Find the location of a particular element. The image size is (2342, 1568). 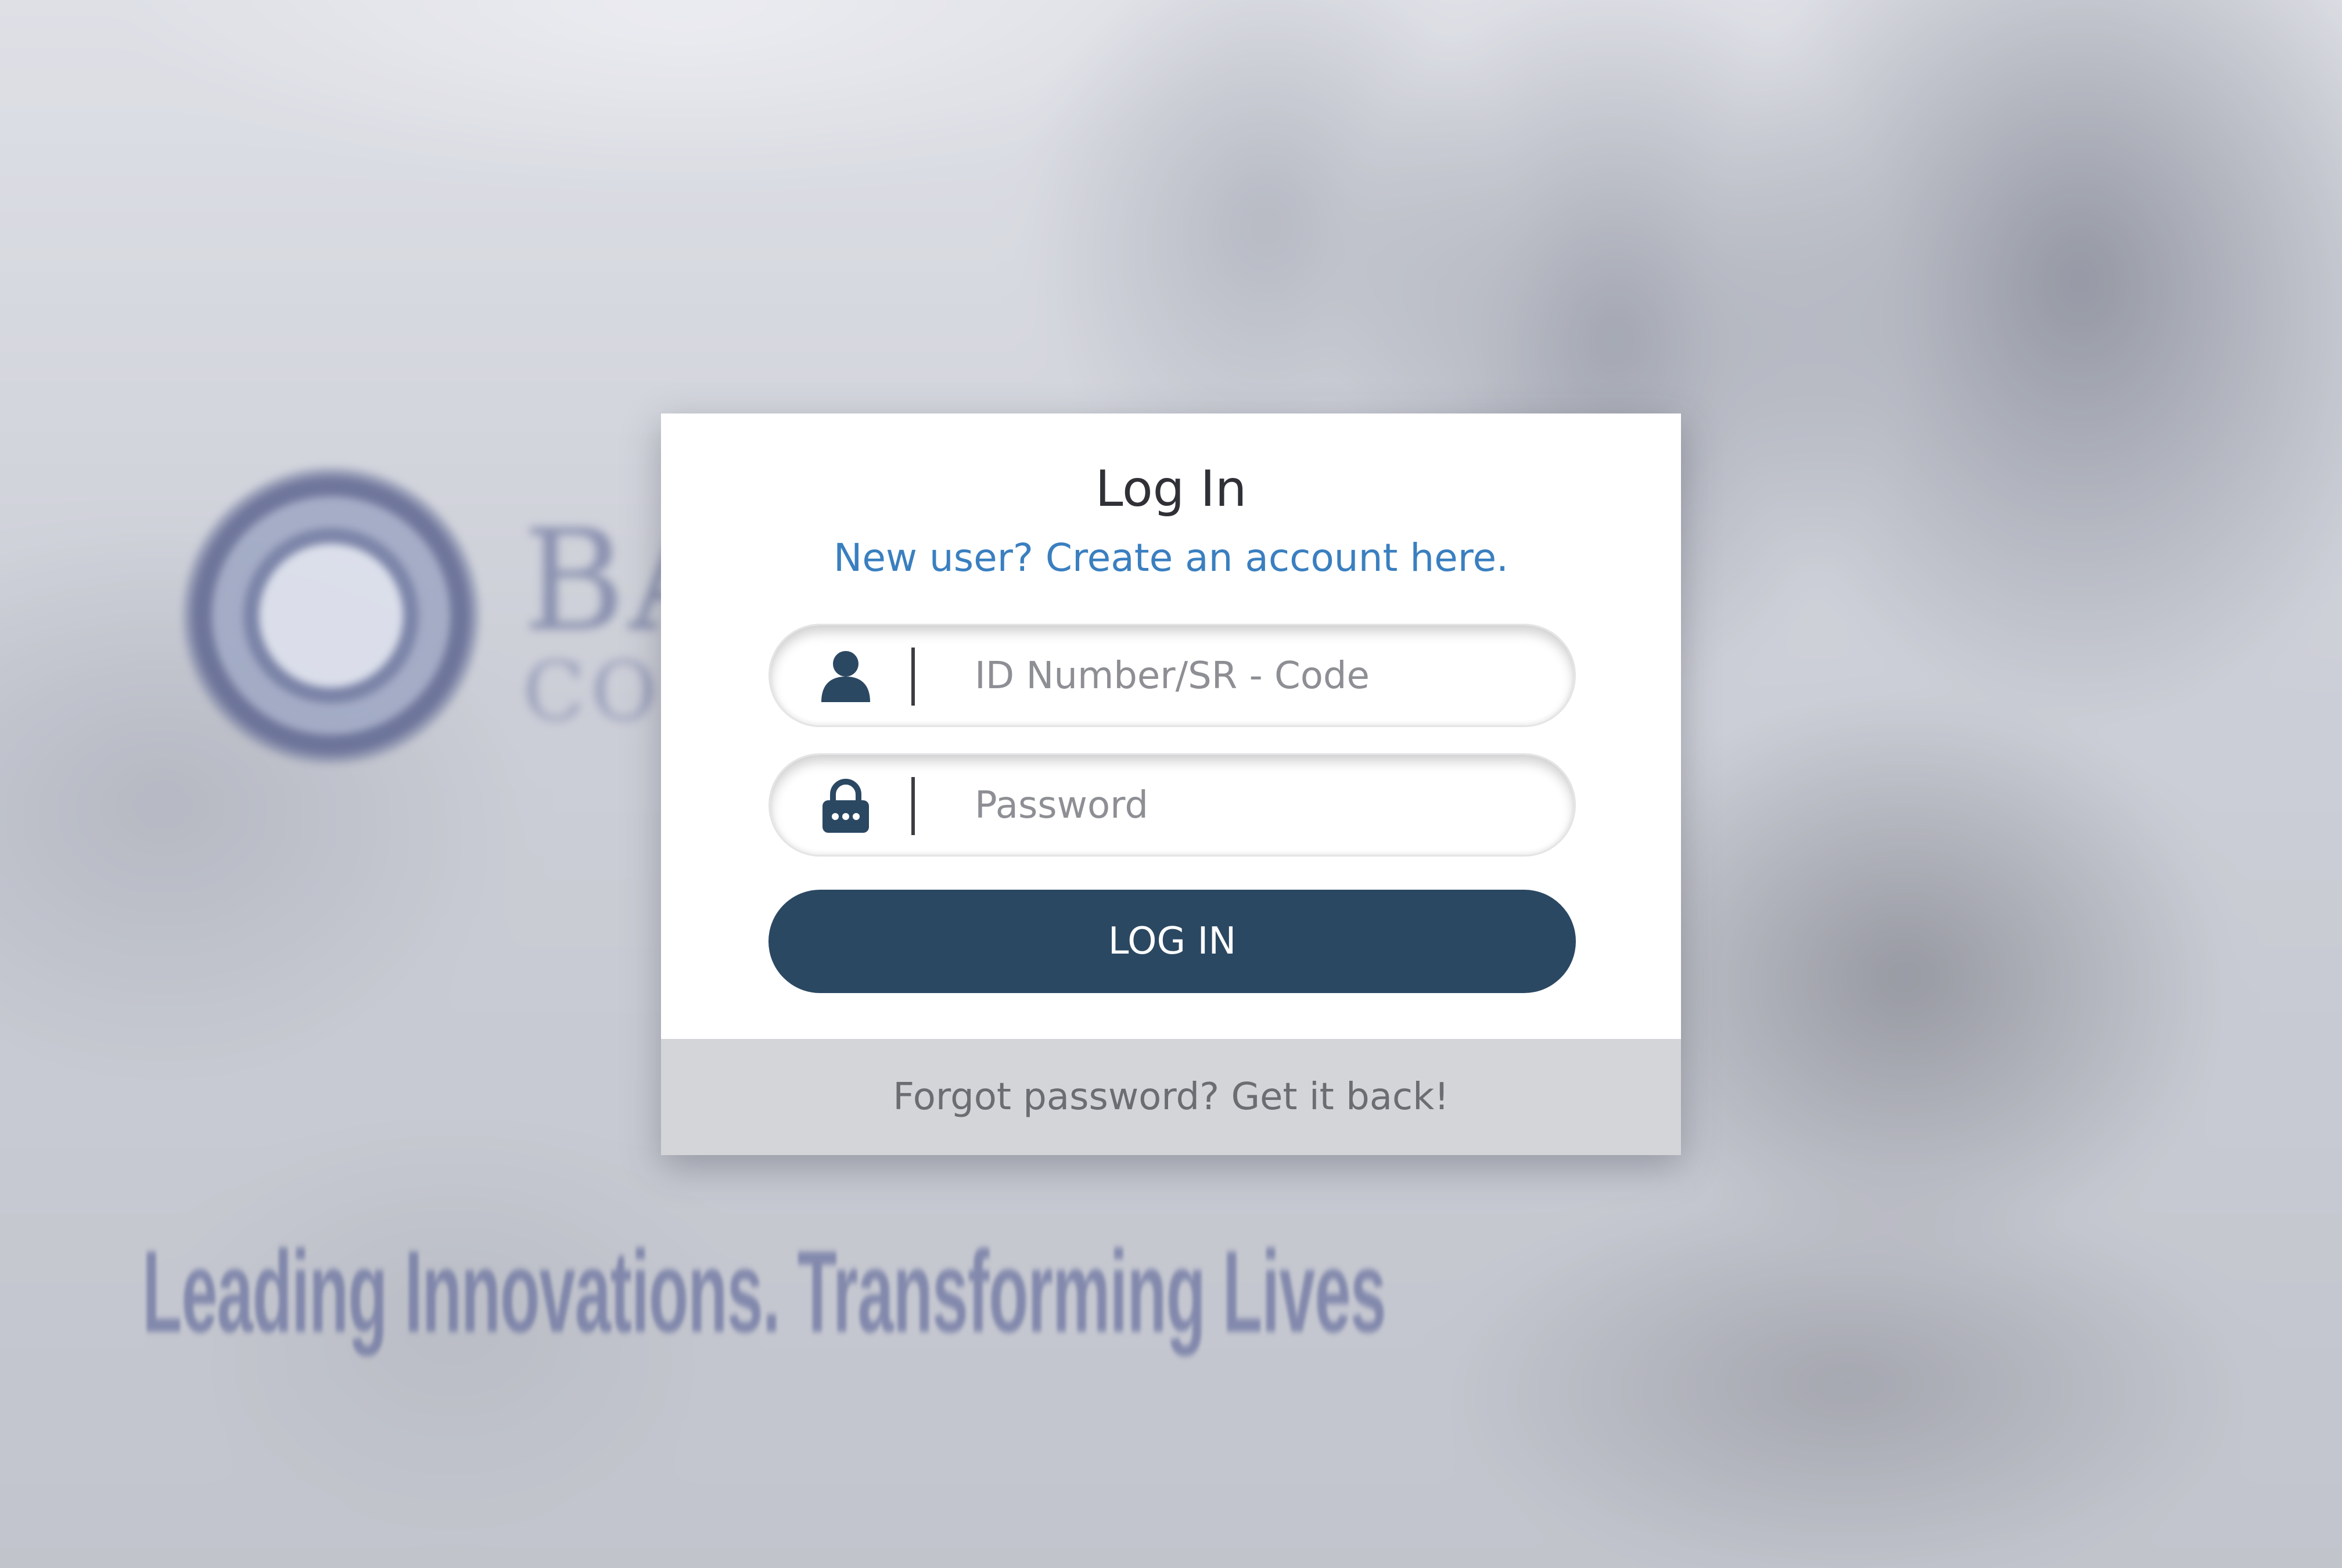

tagline: Leading Innovations. Transforming Lives is located at coordinates (764, 1292).